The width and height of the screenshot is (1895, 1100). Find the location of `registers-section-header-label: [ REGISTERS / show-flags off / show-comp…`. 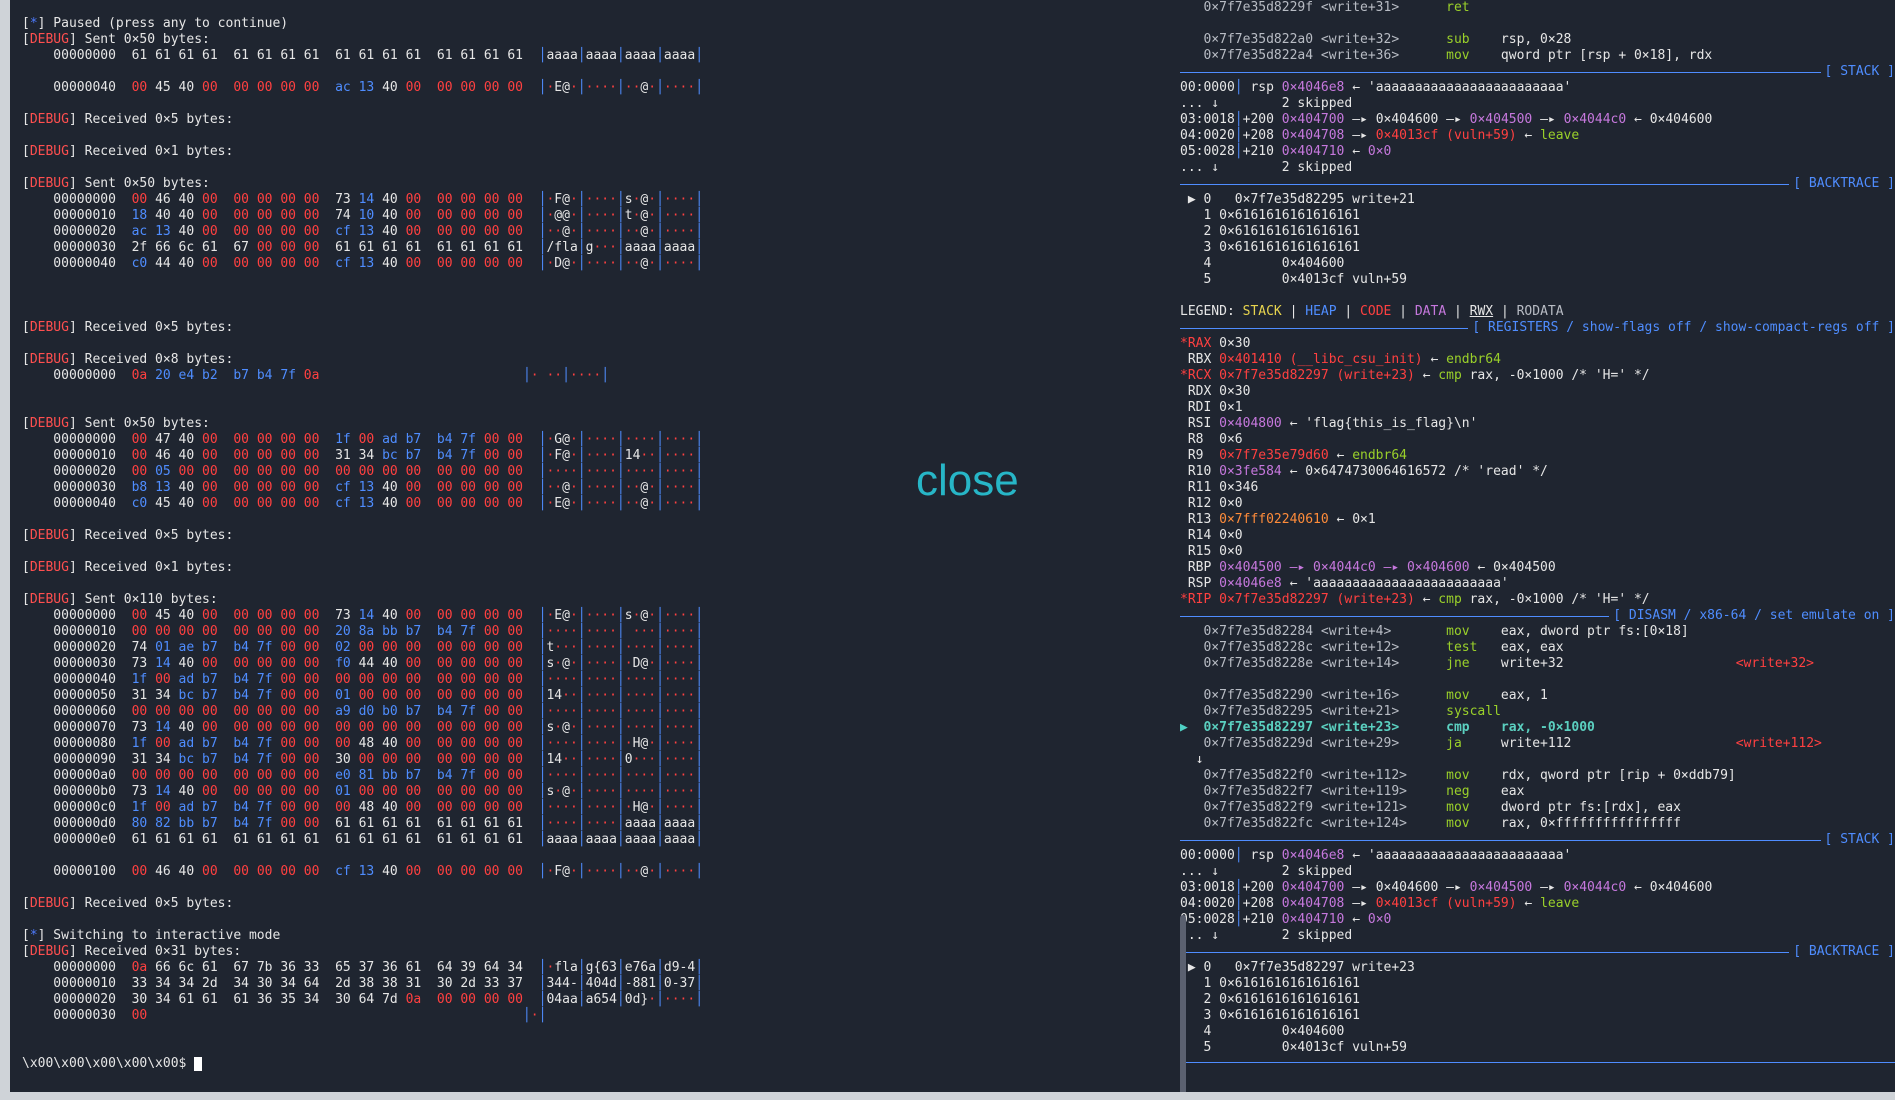

registers-section-header-label: [ REGISTERS / show-flags off / show-comp… is located at coordinates (1681, 327).